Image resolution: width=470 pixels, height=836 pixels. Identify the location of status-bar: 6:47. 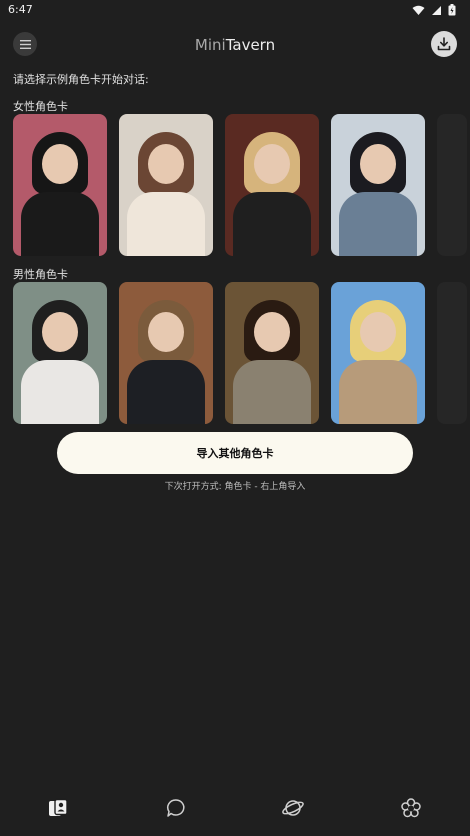
(235, 11).